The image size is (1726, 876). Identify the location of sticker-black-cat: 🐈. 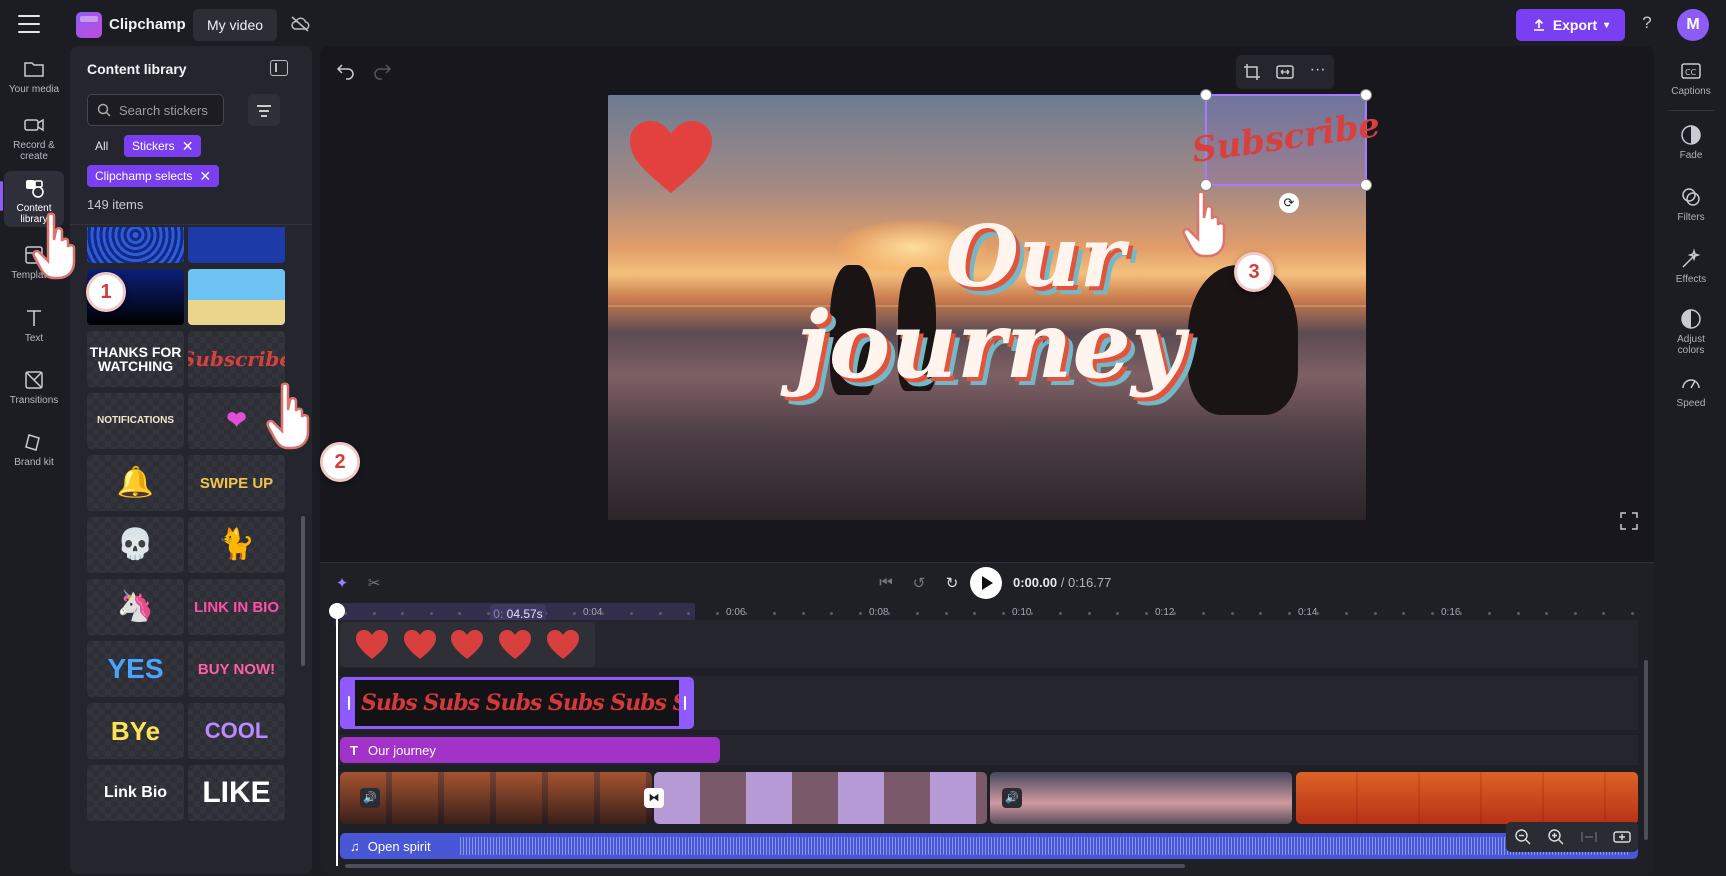
(236, 545).